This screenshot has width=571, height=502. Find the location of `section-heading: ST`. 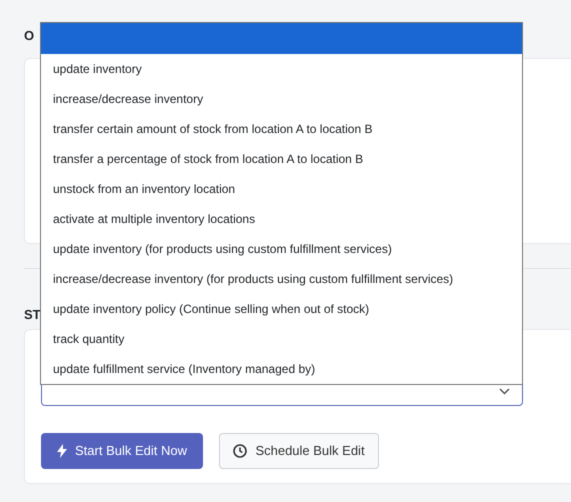

section-heading: ST is located at coordinates (32, 315).